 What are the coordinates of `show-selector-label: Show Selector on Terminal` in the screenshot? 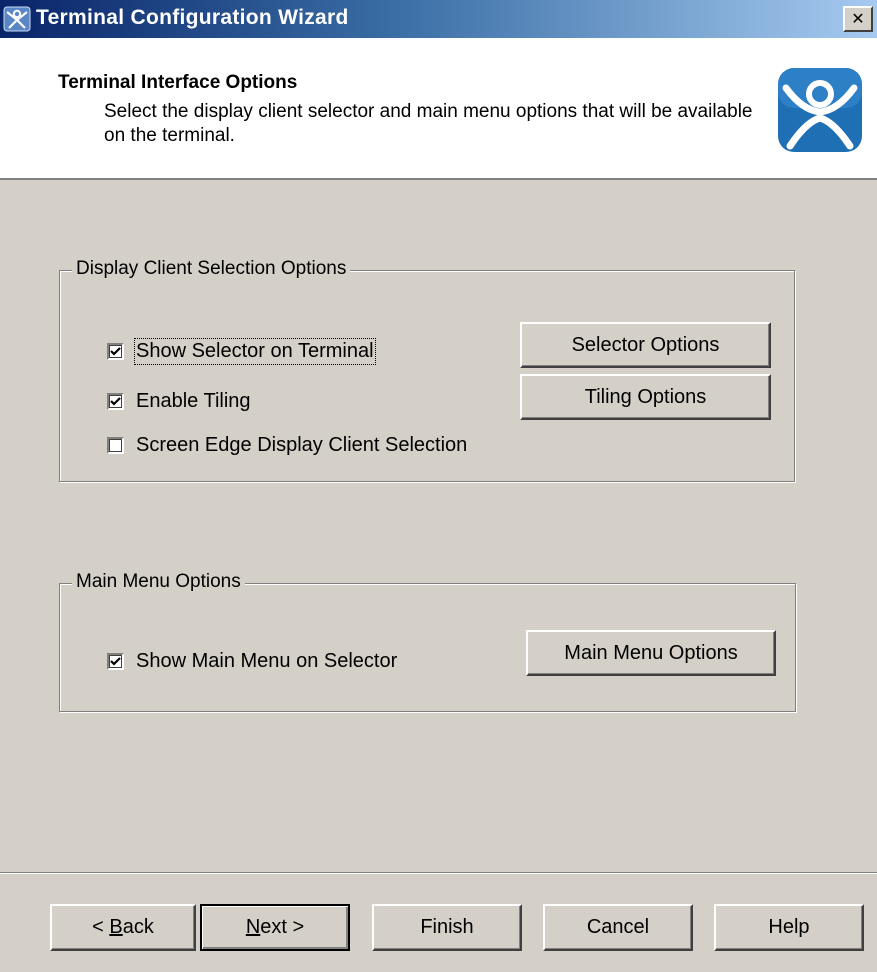 It's located at (255, 351).